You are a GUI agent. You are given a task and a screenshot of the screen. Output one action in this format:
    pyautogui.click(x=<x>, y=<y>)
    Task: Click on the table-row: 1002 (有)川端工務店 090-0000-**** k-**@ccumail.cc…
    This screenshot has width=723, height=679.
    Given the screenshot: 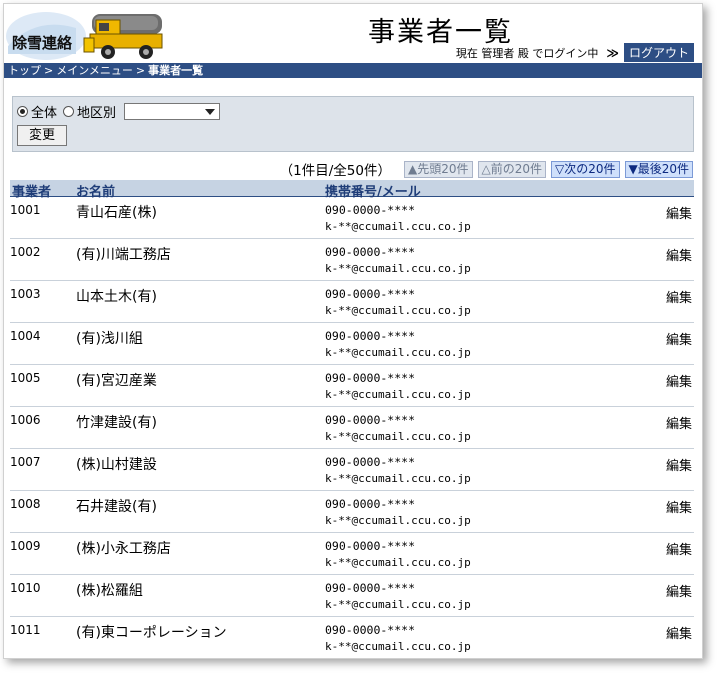 What is the action you would take?
    pyautogui.click(x=352, y=260)
    